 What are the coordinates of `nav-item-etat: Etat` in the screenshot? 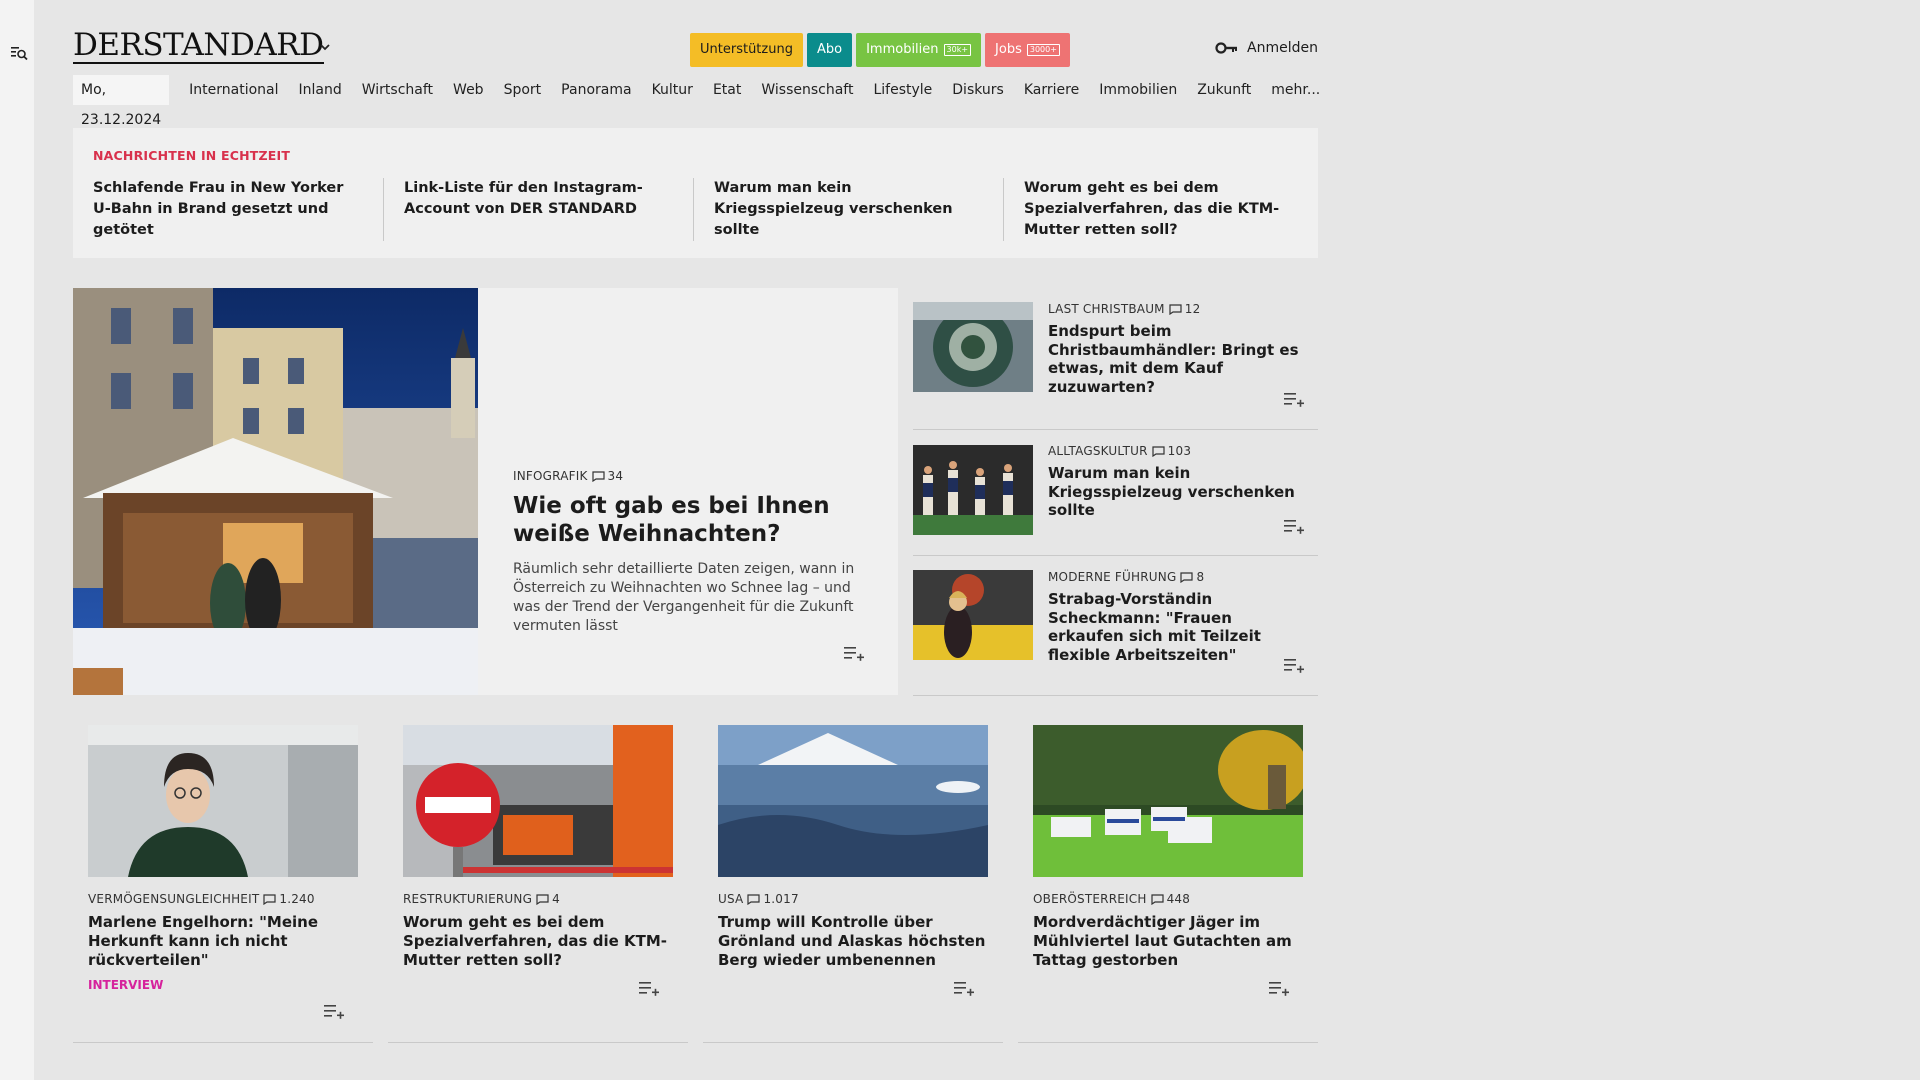 It's located at (727, 90).